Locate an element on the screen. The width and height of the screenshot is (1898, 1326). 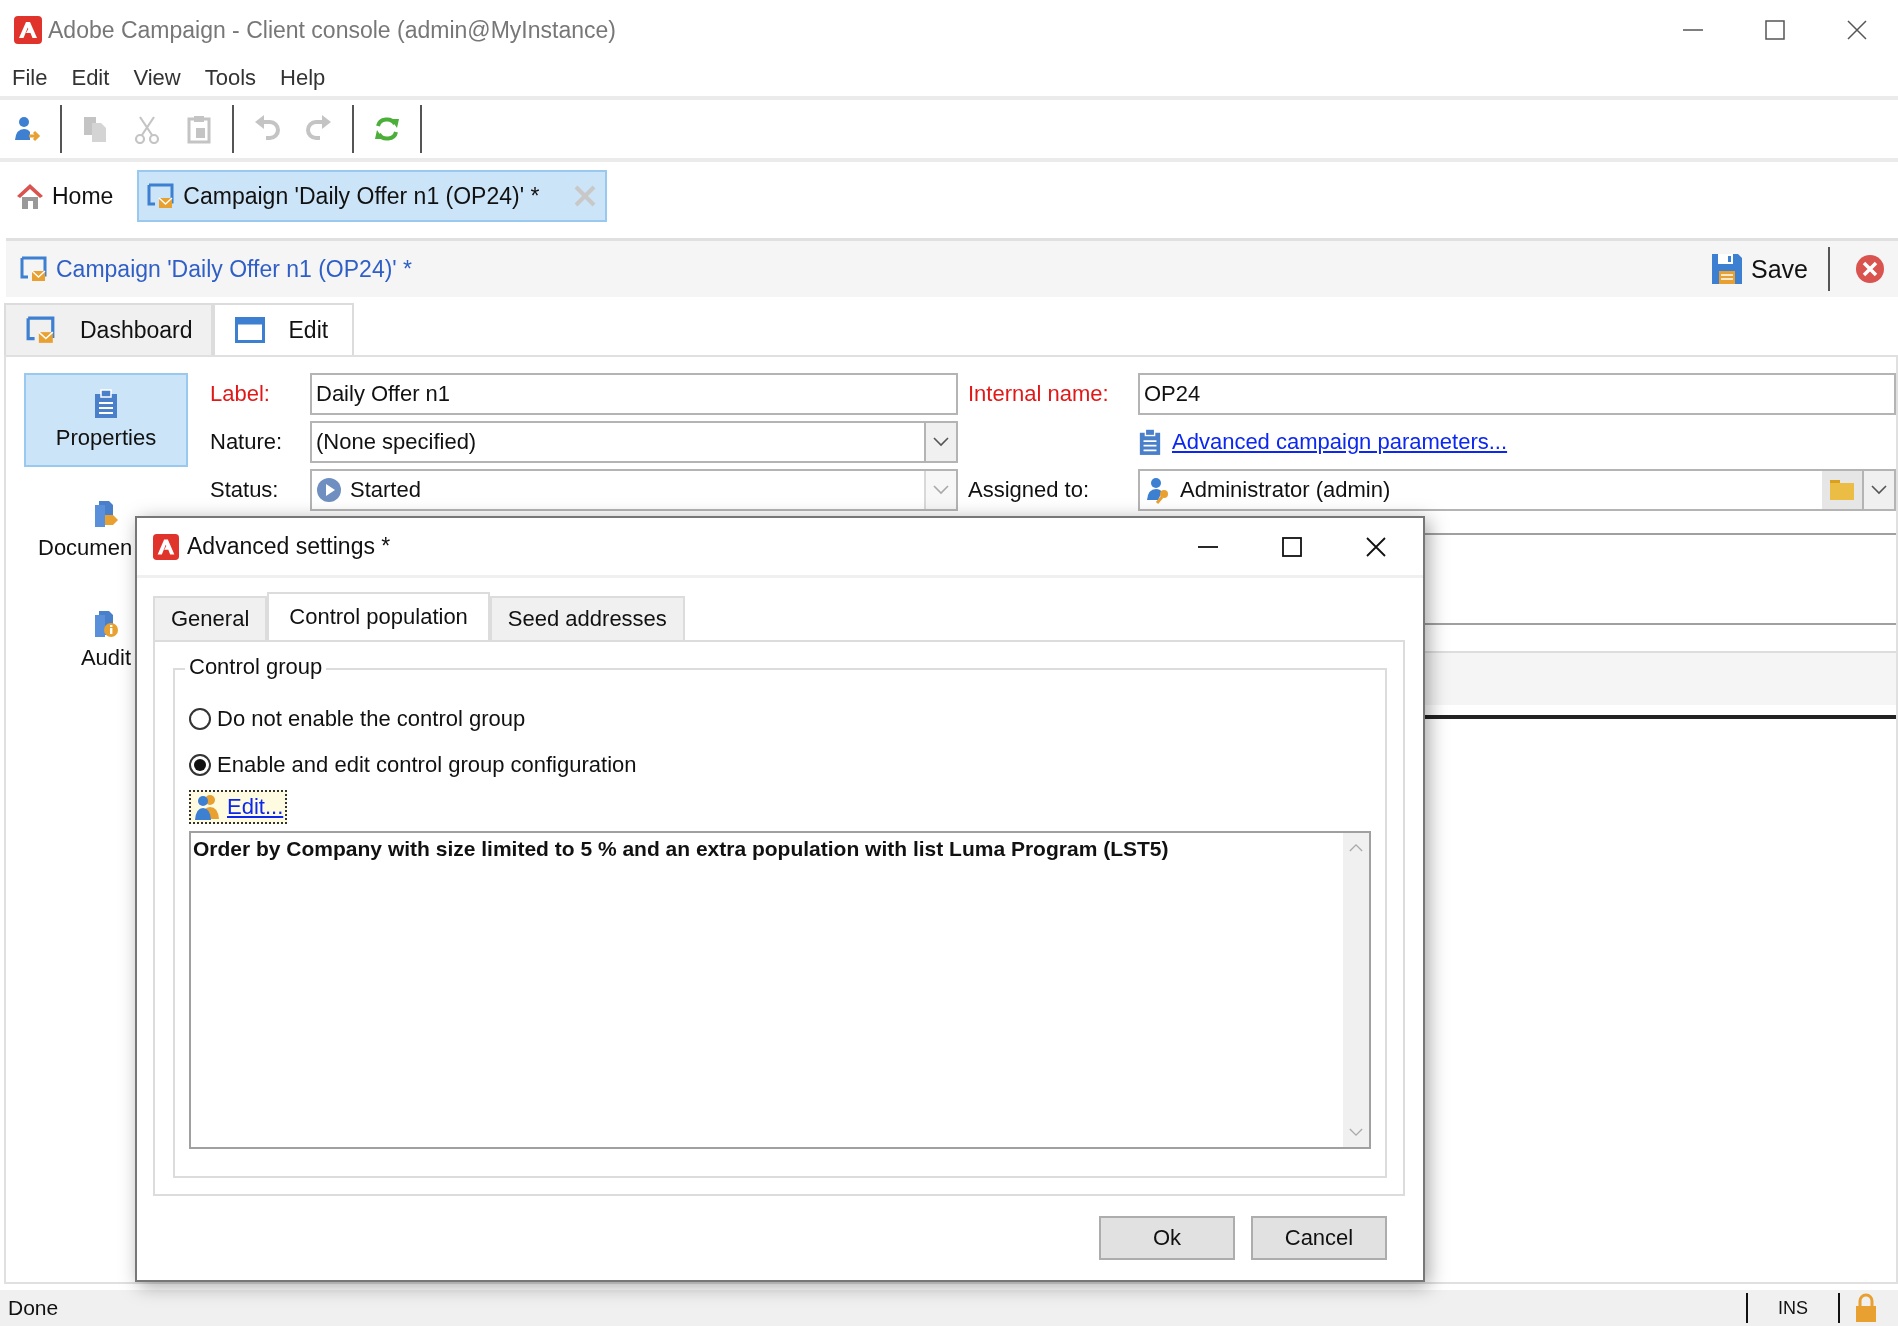
dialog-title: Advanced settings * is located at coordinates (289, 546).